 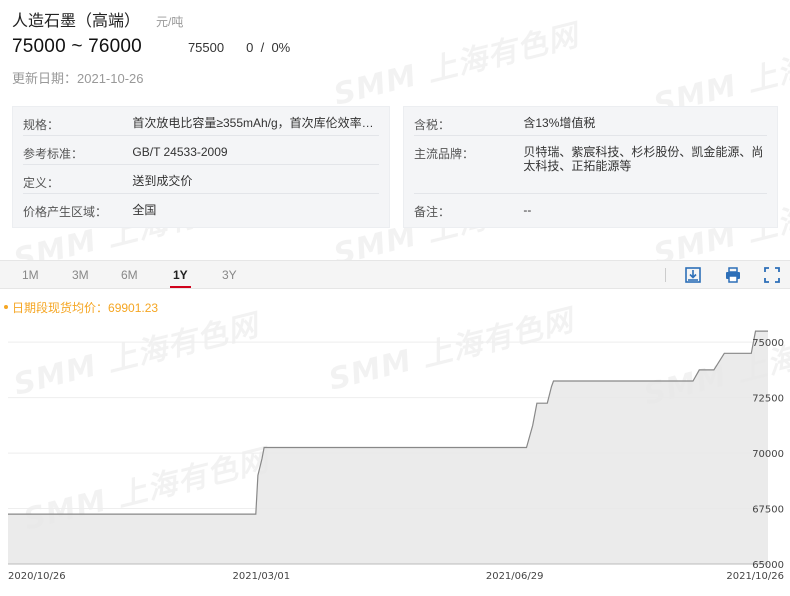 What do you see at coordinates (262, 576) in the screenshot?
I see `x-tick-label: 2021/03/01` at bounding box center [262, 576].